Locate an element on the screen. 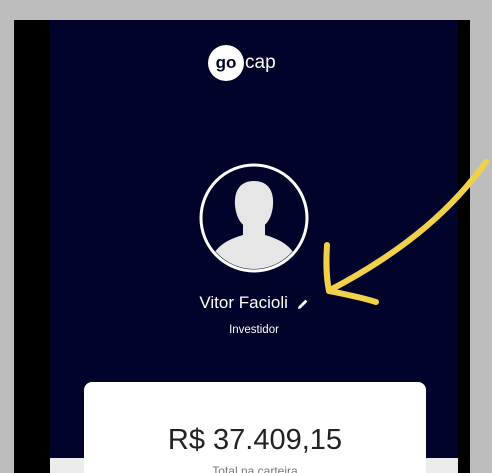  logo-text: cap is located at coordinates (260, 62).